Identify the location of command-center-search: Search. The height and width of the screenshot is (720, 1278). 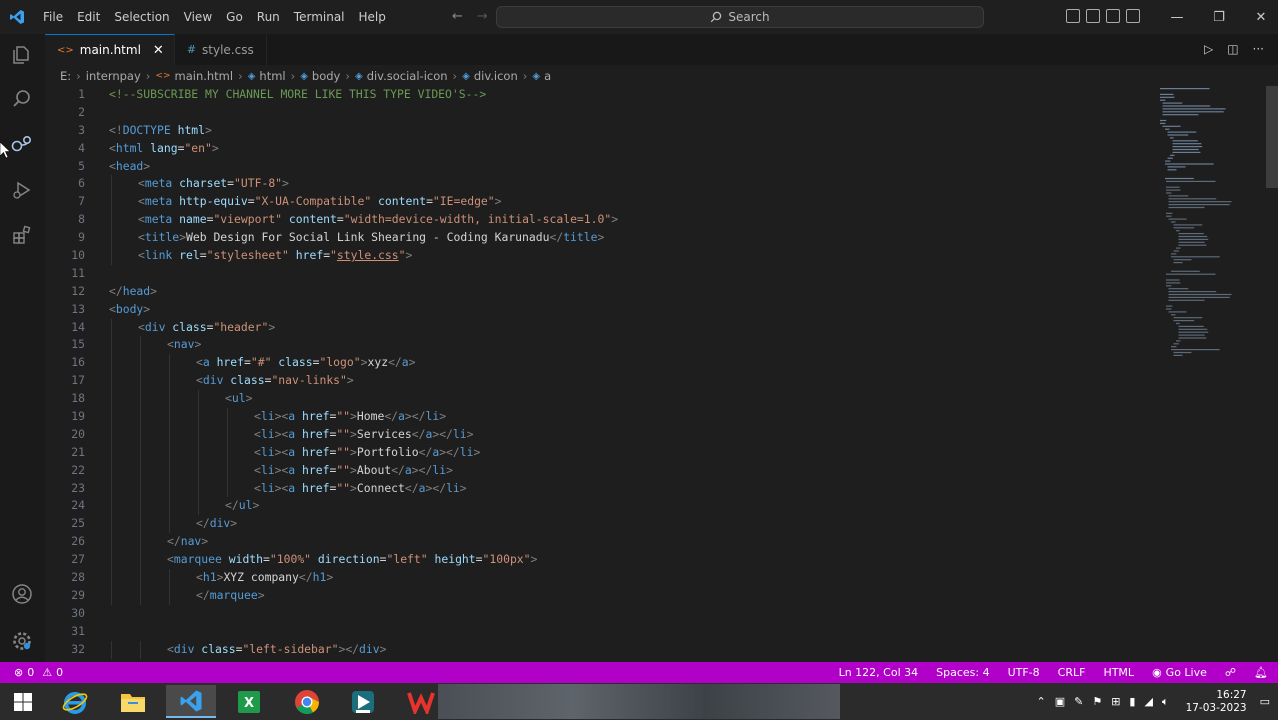
(740, 17).